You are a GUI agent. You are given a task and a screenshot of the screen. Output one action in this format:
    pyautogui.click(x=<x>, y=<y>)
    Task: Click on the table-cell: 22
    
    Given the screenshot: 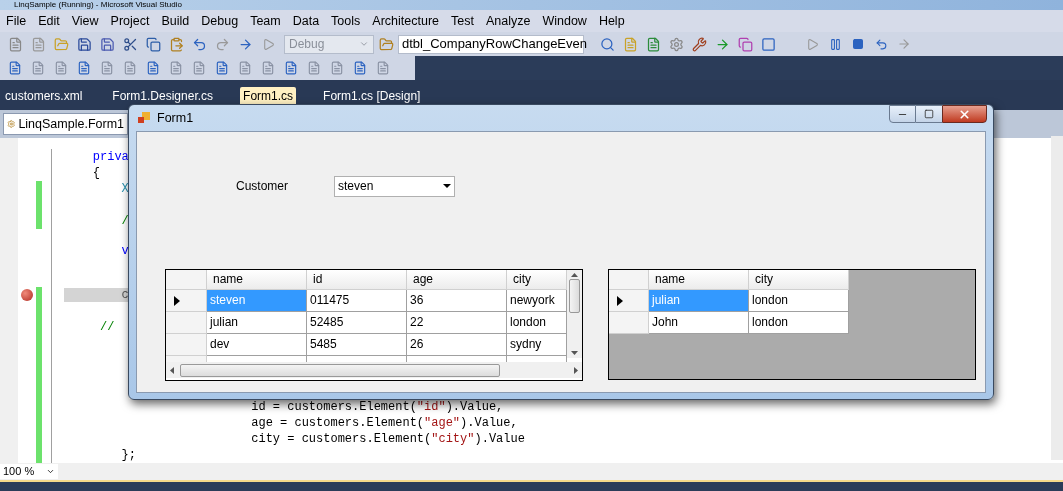 What is the action you would take?
    pyautogui.click(x=457, y=323)
    